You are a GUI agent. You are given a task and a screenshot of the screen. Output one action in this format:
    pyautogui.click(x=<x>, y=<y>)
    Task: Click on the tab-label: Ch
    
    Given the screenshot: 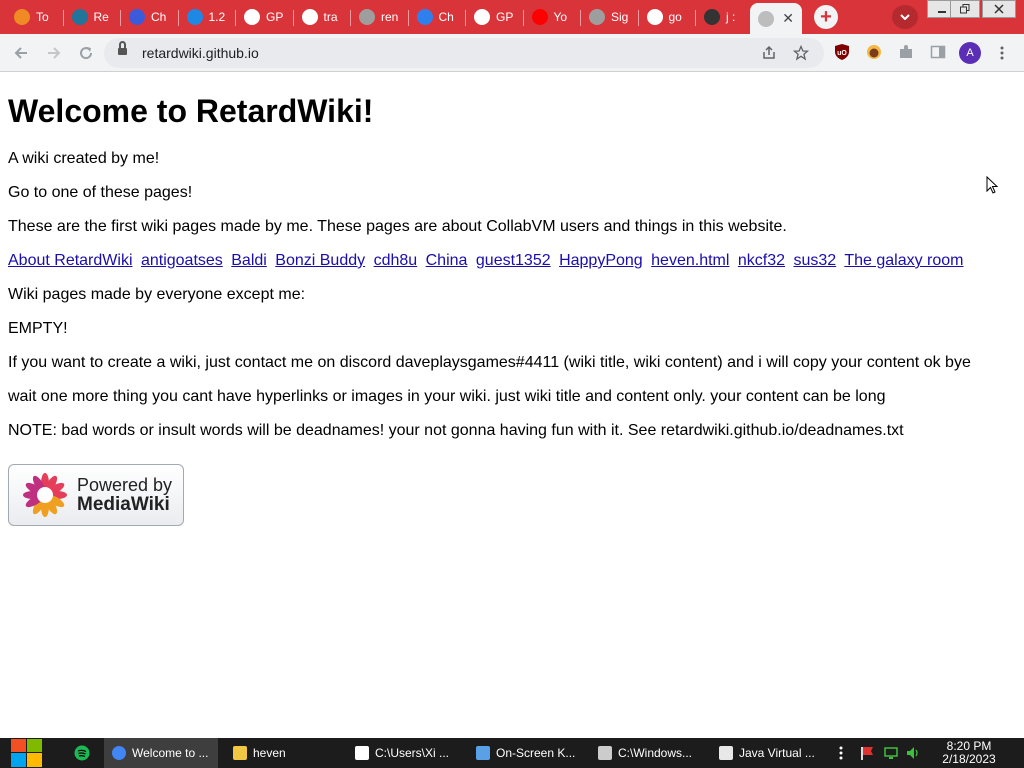 What is the action you would take?
    pyautogui.click(x=446, y=17)
    